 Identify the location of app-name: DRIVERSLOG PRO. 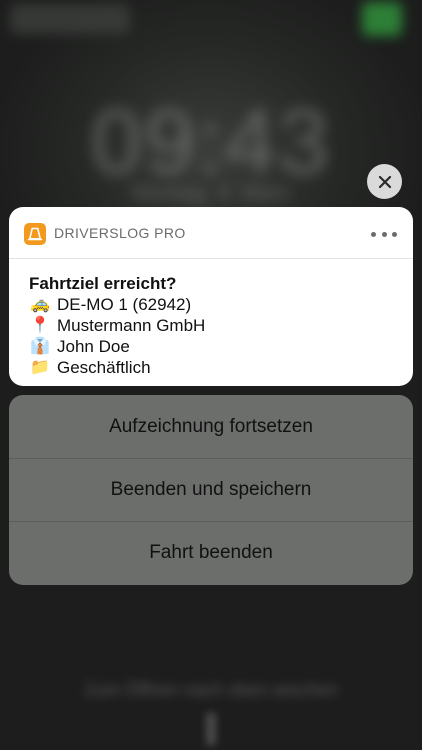
(120, 233).